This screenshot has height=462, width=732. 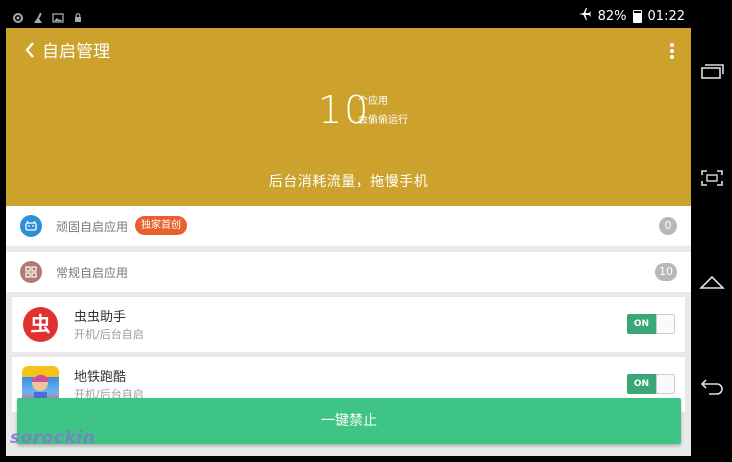 I want to click on watermark: sorockin, so click(x=53, y=438).